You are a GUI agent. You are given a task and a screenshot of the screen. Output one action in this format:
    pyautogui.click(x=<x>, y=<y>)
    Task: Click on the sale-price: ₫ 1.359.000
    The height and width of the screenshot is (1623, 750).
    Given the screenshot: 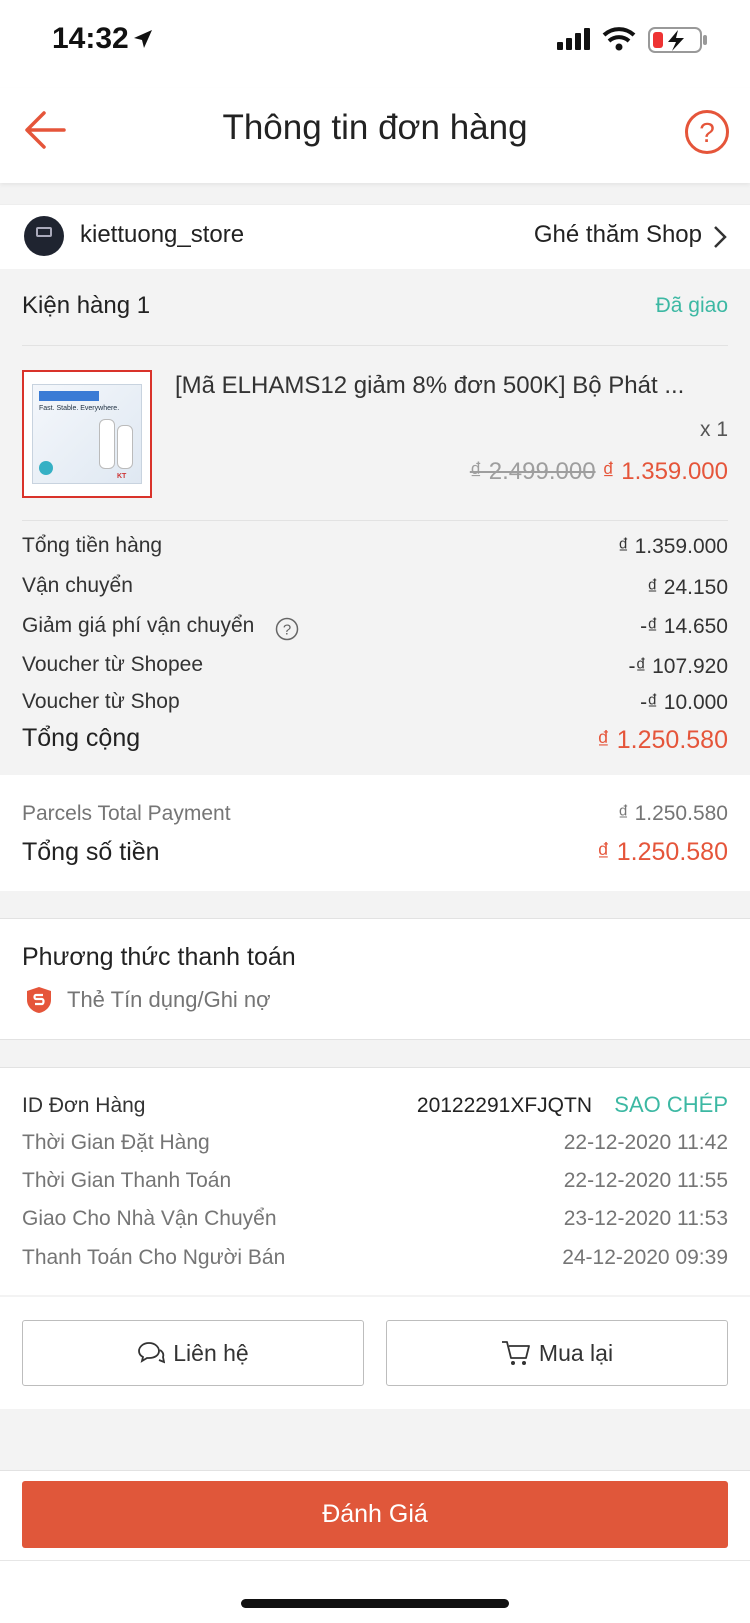 What is the action you would take?
    pyautogui.click(x=665, y=471)
    